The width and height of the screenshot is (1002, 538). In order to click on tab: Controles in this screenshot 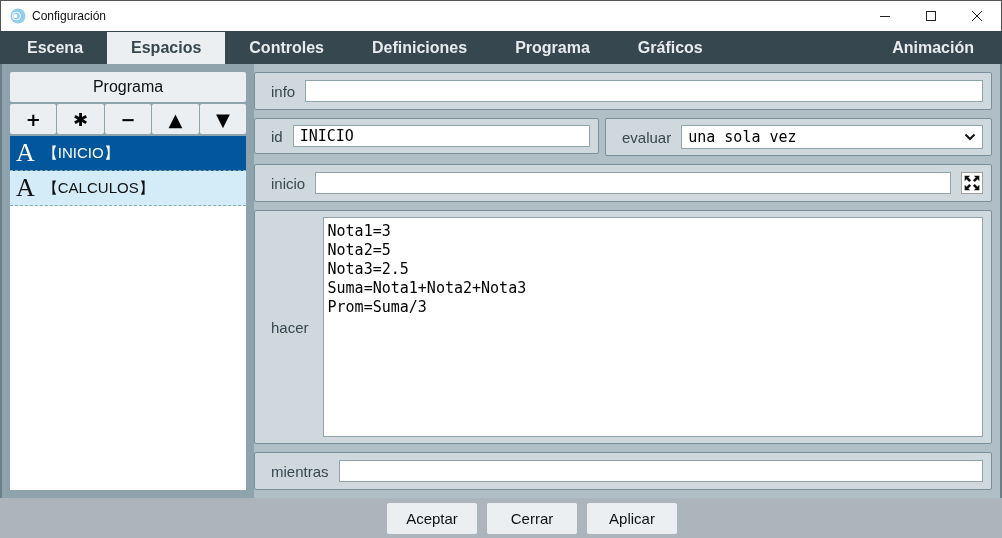, I will do `click(286, 48)`.